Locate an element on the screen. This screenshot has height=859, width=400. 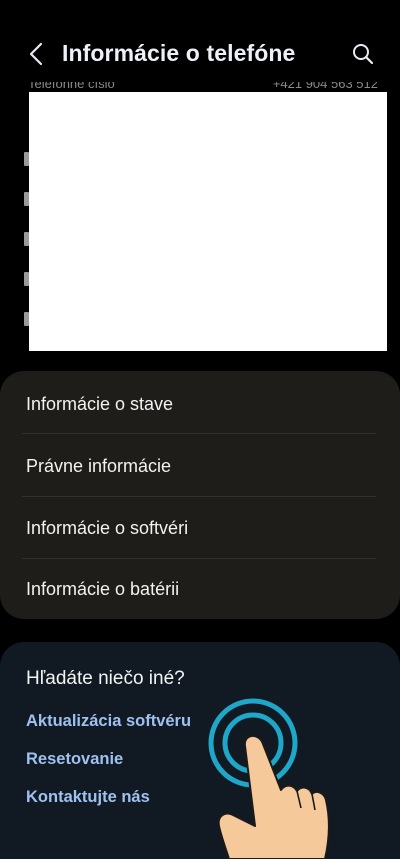
chevron-left-icon is located at coordinates (36, 54).